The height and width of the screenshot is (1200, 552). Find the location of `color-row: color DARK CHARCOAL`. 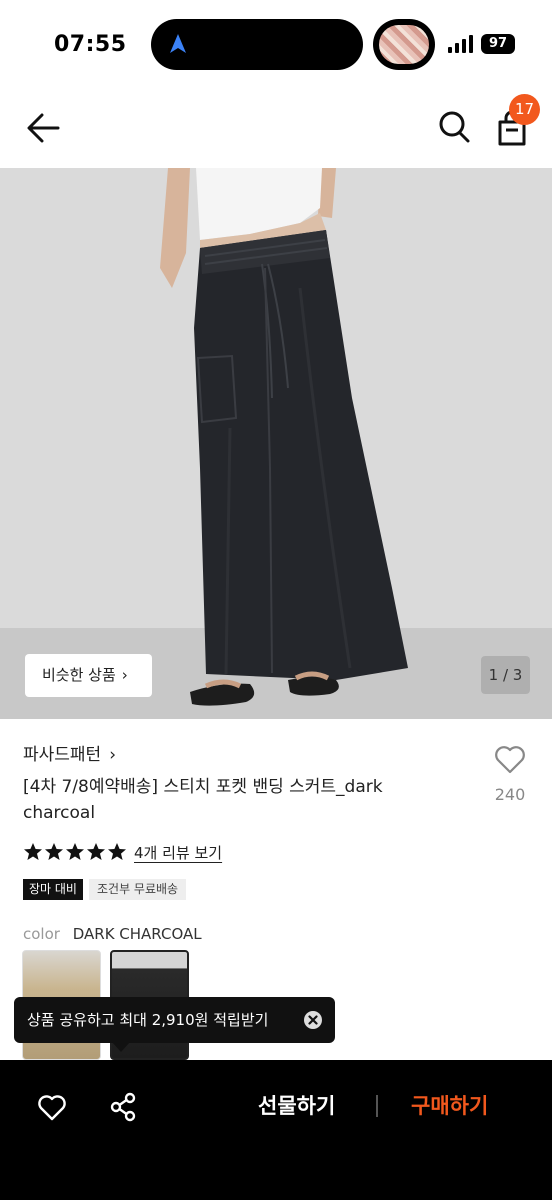

color-row: color DARK CHARCOAL is located at coordinates (112, 934).